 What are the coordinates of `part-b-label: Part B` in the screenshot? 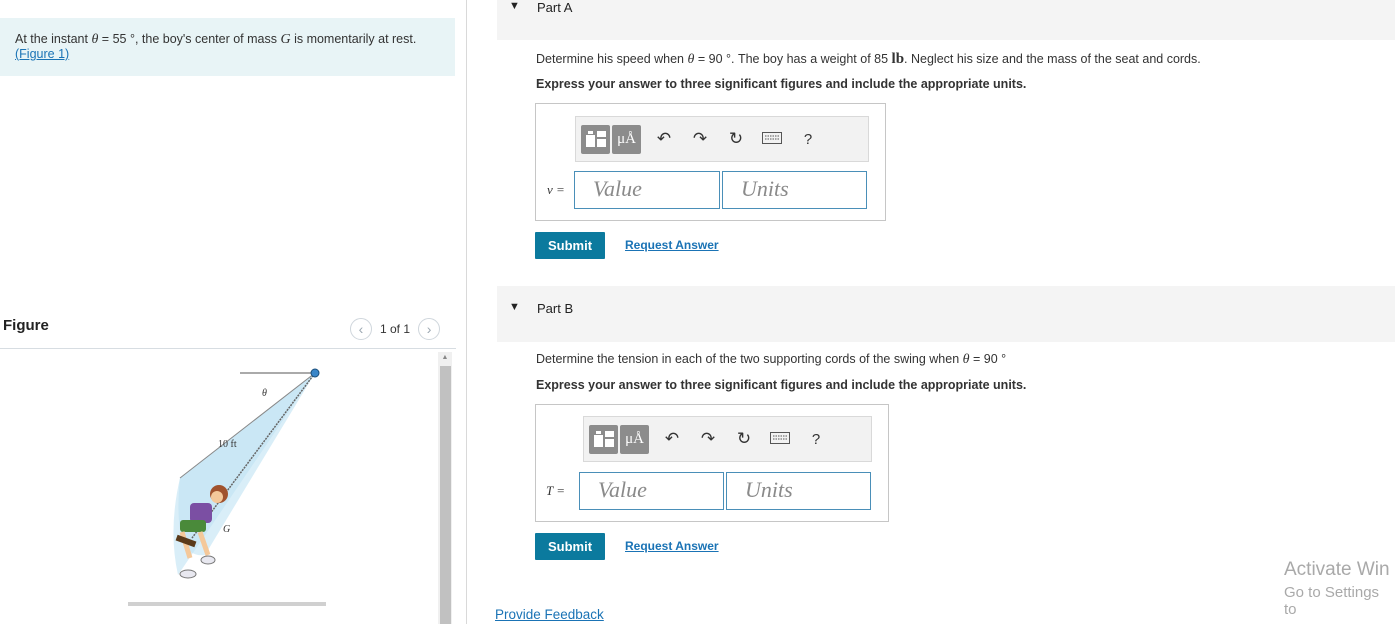 It's located at (555, 308).